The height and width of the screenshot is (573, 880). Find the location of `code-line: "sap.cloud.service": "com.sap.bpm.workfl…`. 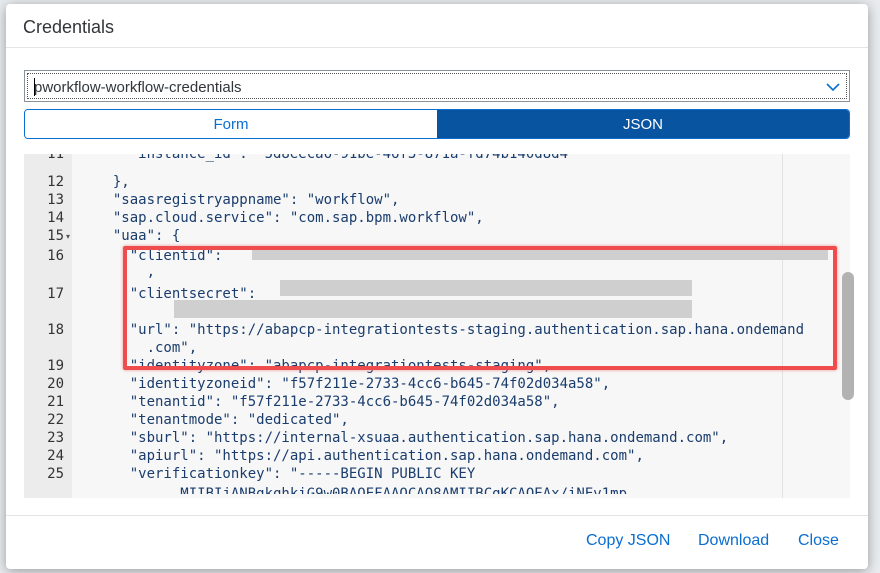

code-line: "sap.cloud.service": "com.sap.bpm.workfl… is located at coordinates (290, 218).